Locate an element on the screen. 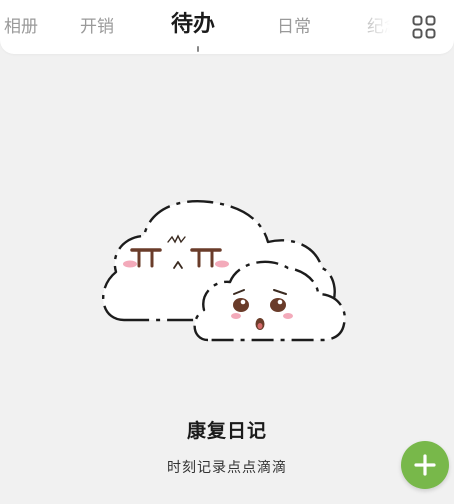  tab-strip: 相册 开销 待办 日常 纪念 is located at coordinates (200, 27).